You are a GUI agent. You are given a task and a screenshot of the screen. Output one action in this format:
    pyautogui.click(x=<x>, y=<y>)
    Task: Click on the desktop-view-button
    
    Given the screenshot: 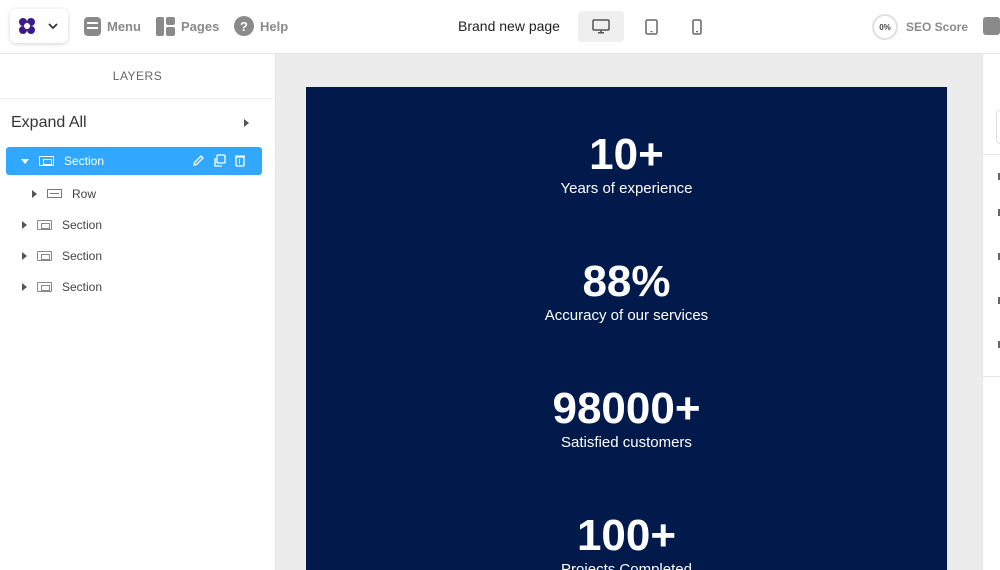 What is the action you would take?
    pyautogui.click(x=601, y=26)
    